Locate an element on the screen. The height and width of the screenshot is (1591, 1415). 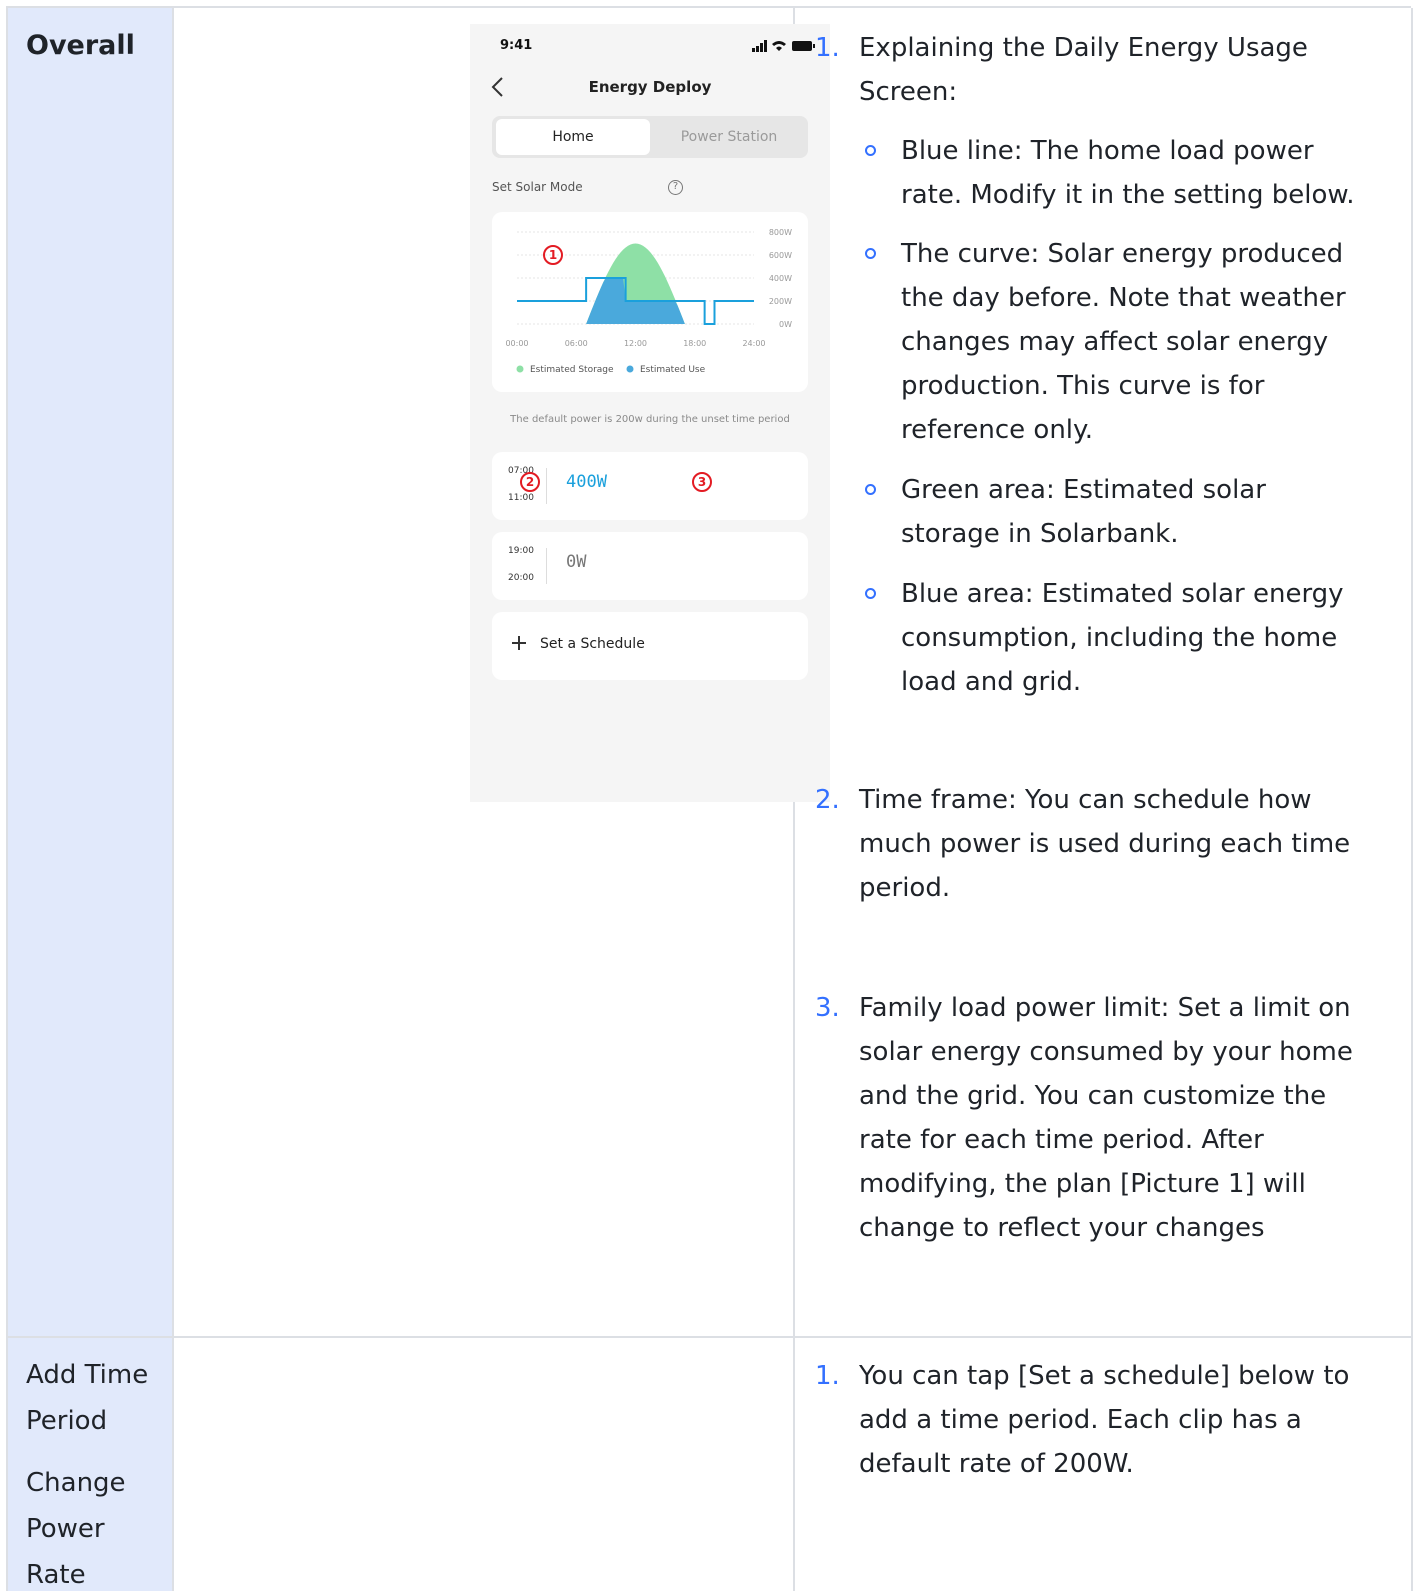
tab-power-station: Power Station is located at coordinates (729, 137).